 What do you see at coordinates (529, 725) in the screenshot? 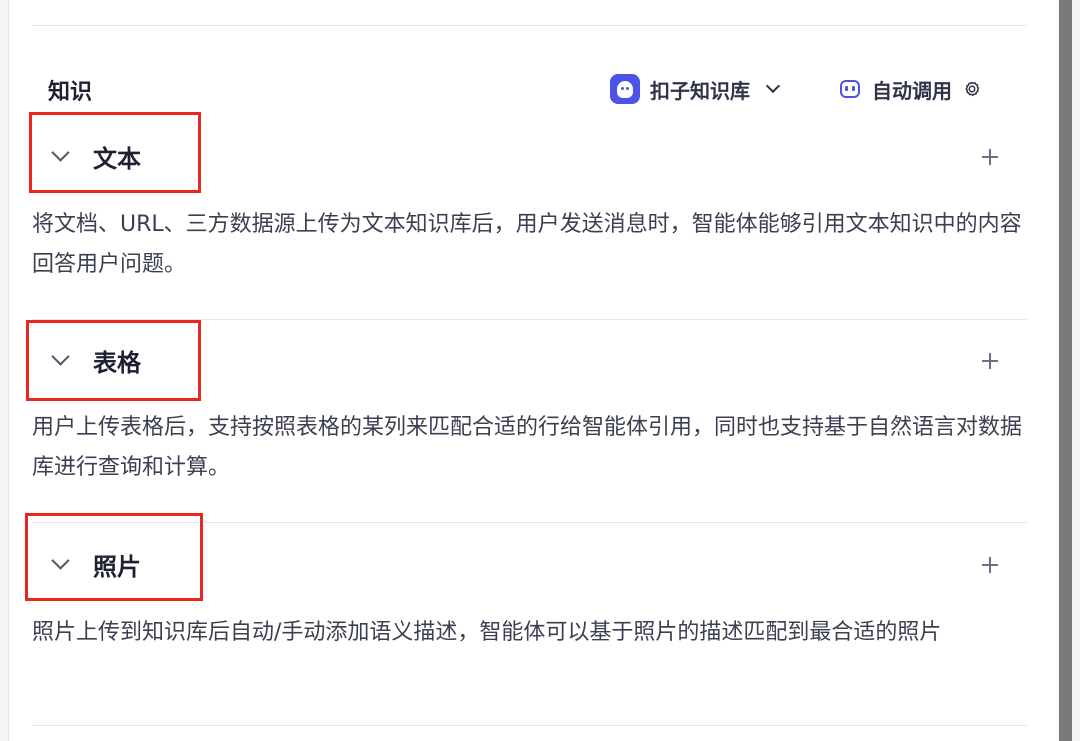
I see `divider-bottom` at bounding box center [529, 725].